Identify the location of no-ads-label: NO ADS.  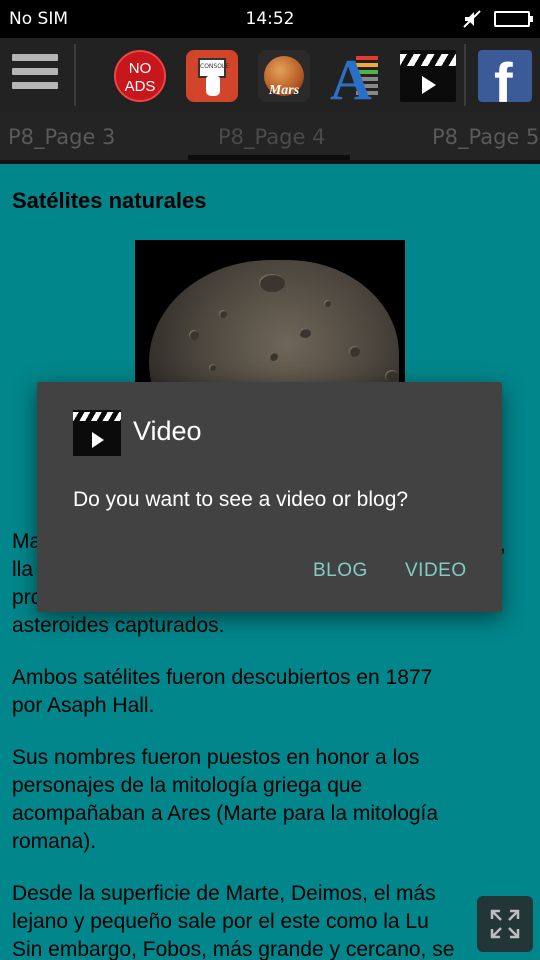
(140, 77).